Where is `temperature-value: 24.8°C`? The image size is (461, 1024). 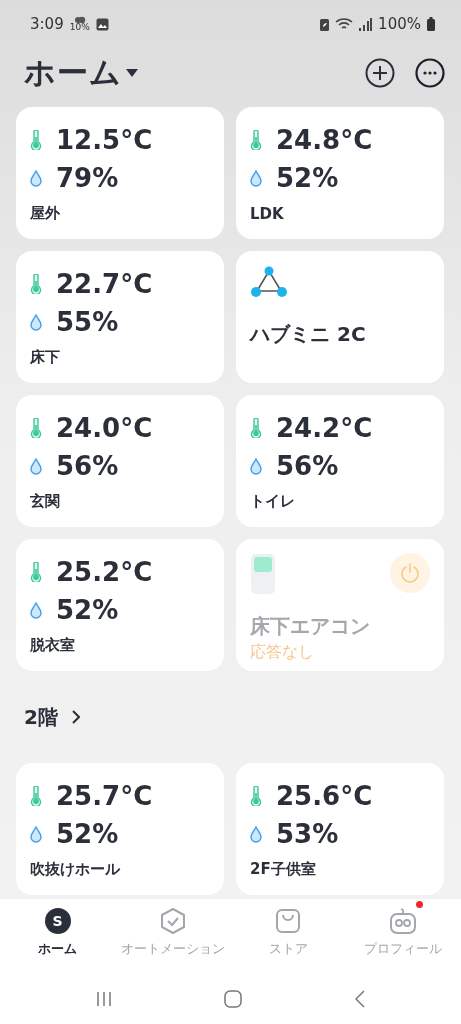
temperature-value: 24.8°C is located at coordinates (324, 140).